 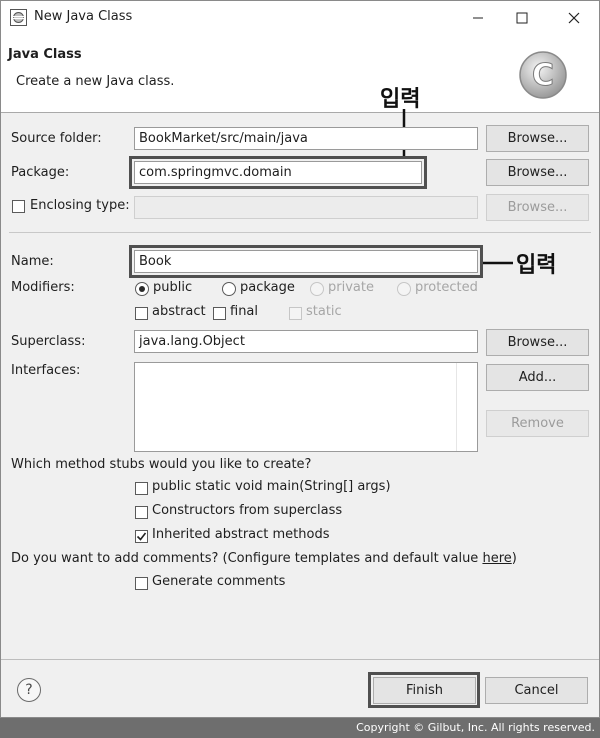 What do you see at coordinates (267, 287) in the screenshot?
I see `modifier-package-label: package` at bounding box center [267, 287].